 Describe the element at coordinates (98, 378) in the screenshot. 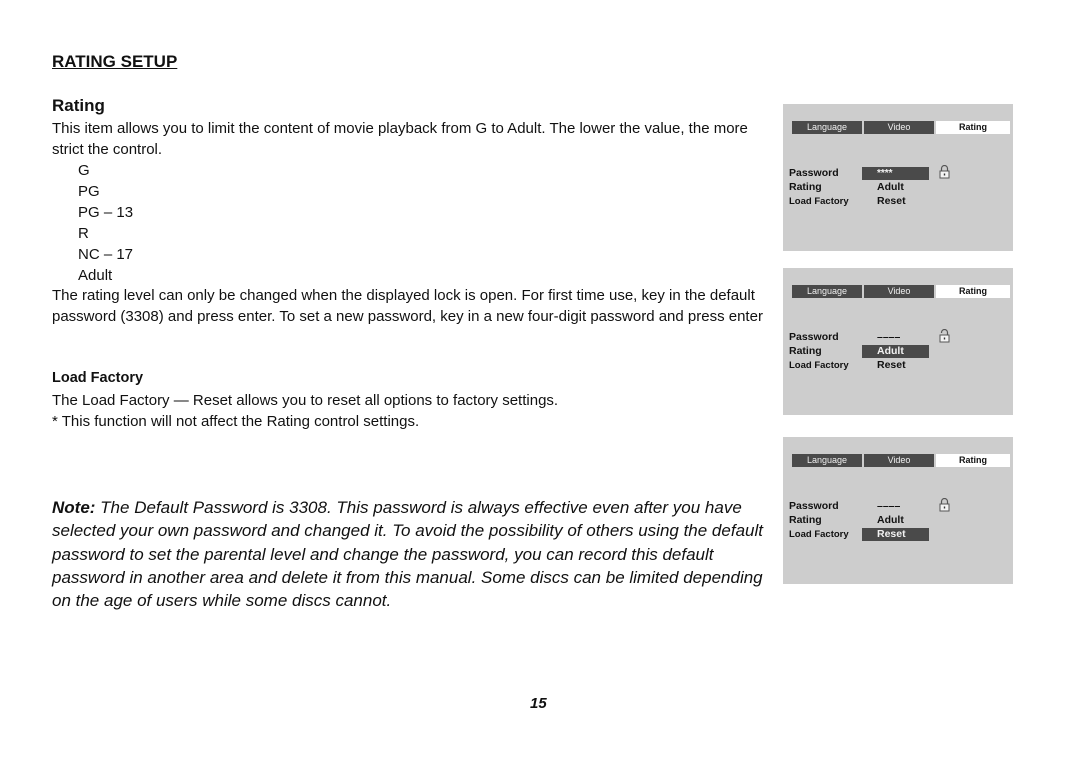

I see `load-factory-heading: Load Factory` at that location.